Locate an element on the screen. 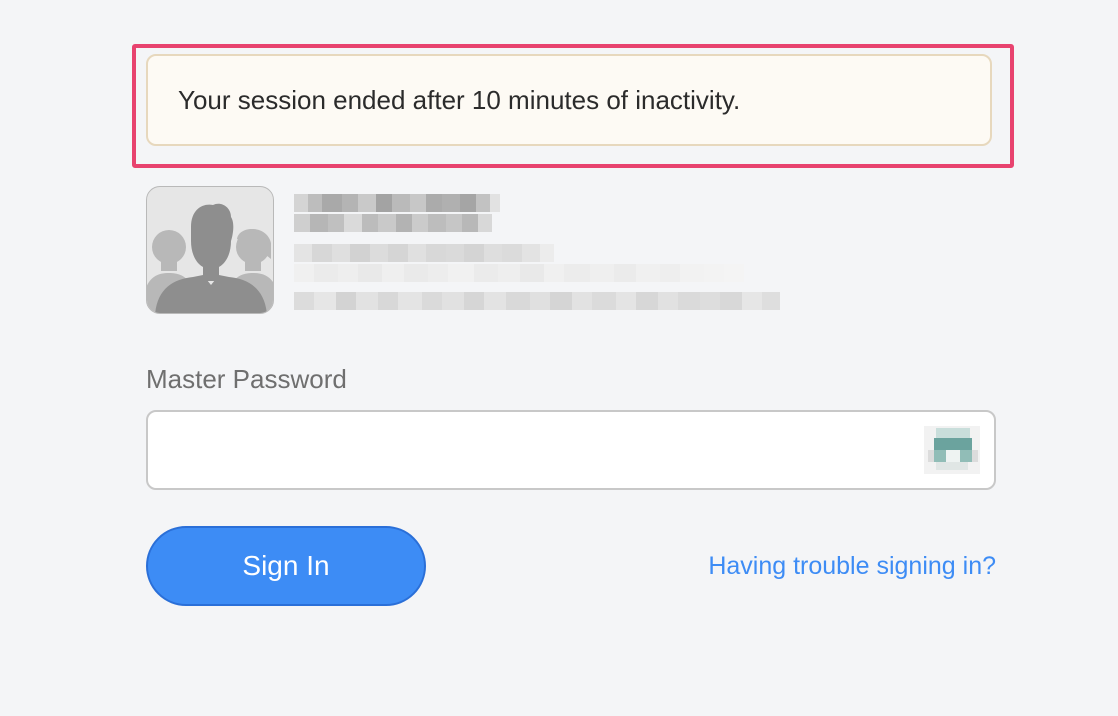  account-email-redacted is located at coordinates (424, 253).